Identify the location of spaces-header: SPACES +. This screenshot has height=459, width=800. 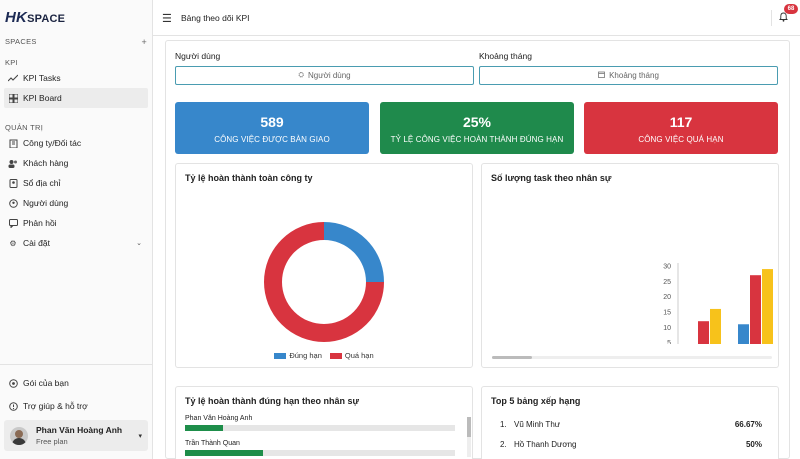
(76, 42).